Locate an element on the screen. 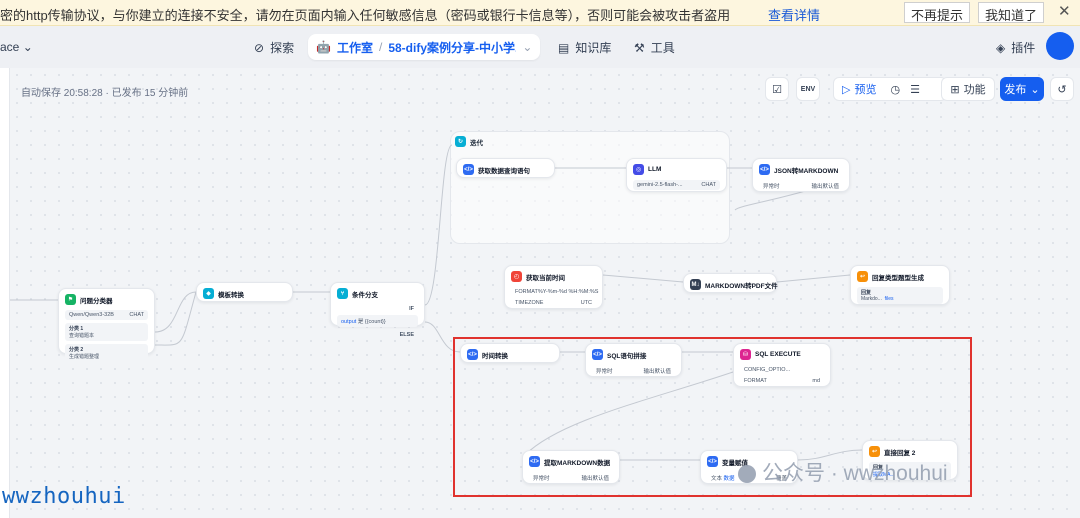 The width and height of the screenshot is (1080, 518). reply-label: 回复 is located at coordinates (866, 293).